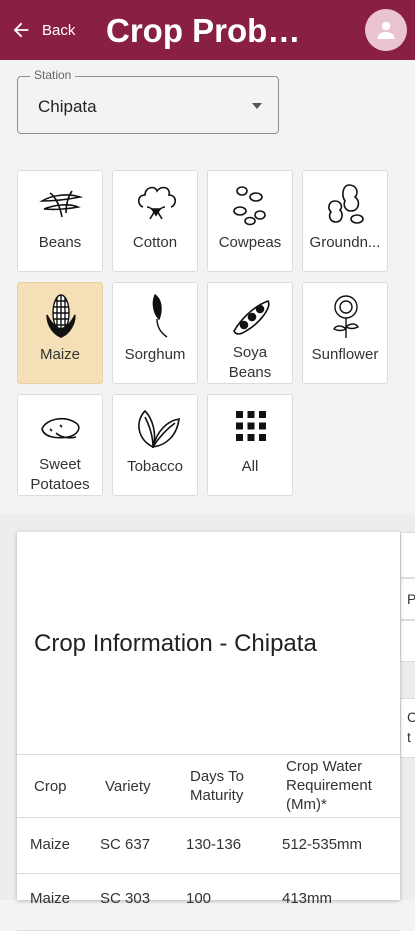  I want to click on caret-down-icon, so click(257, 106).